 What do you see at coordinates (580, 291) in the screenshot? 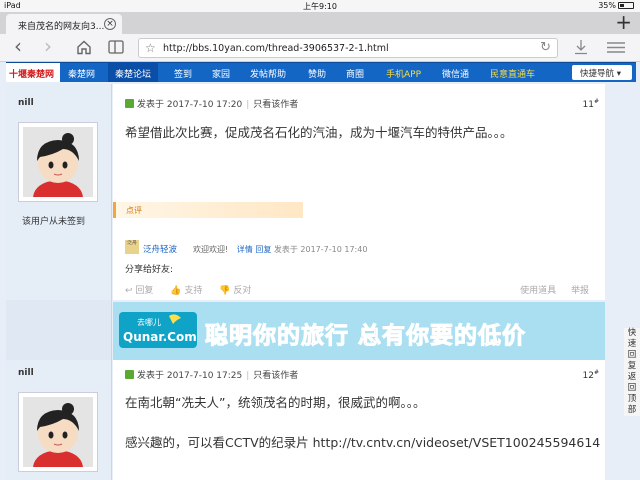
I see `report-link: 举报` at bounding box center [580, 291].